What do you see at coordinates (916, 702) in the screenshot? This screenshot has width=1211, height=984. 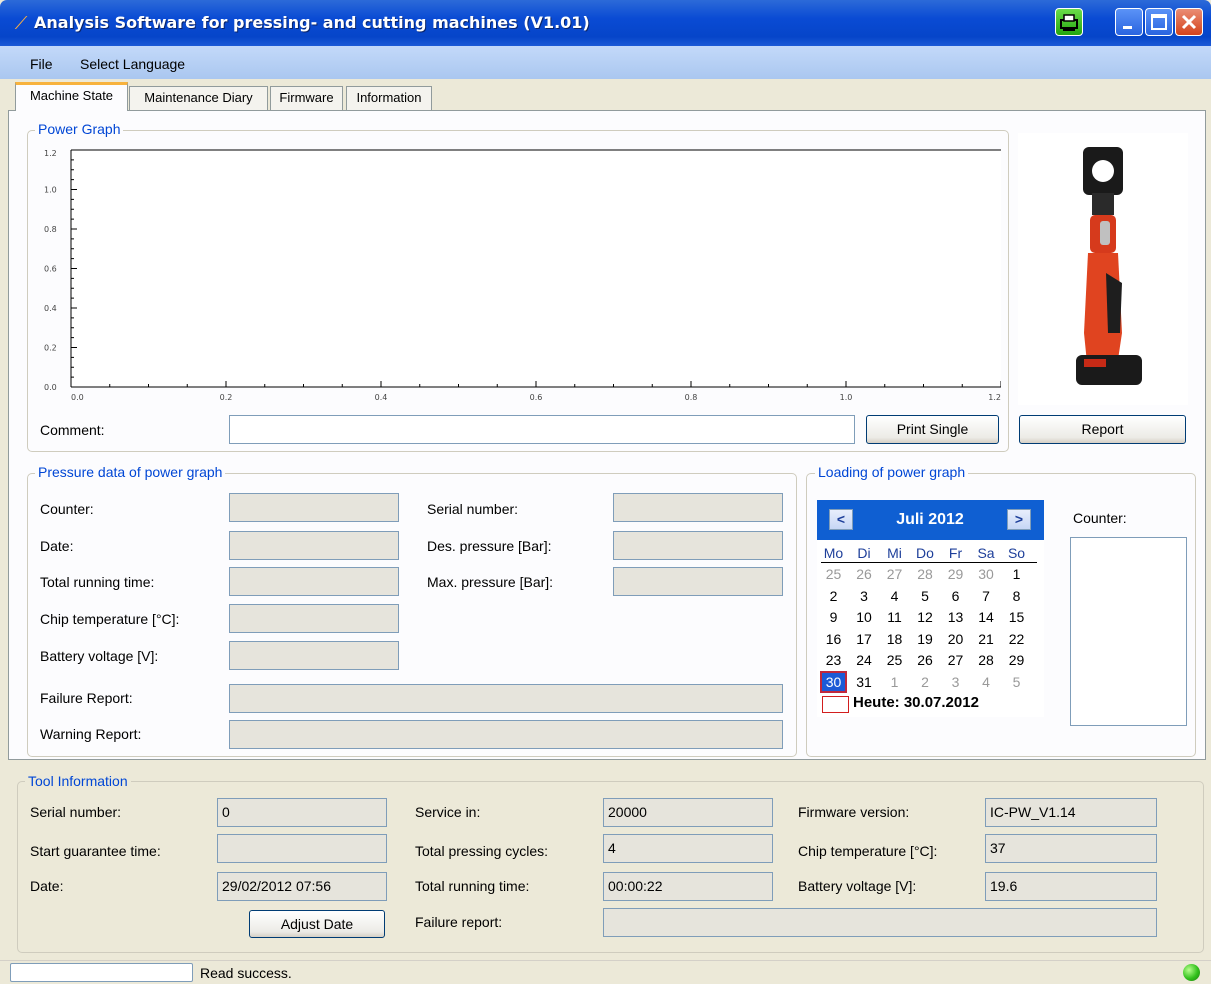 I see `calendar-today: Heute: 30.07.2012` at bounding box center [916, 702].